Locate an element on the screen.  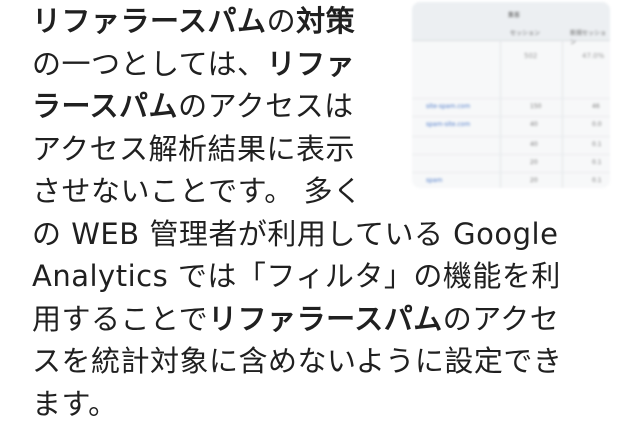
article-line: ます。 is located at coordinates (332, 404).